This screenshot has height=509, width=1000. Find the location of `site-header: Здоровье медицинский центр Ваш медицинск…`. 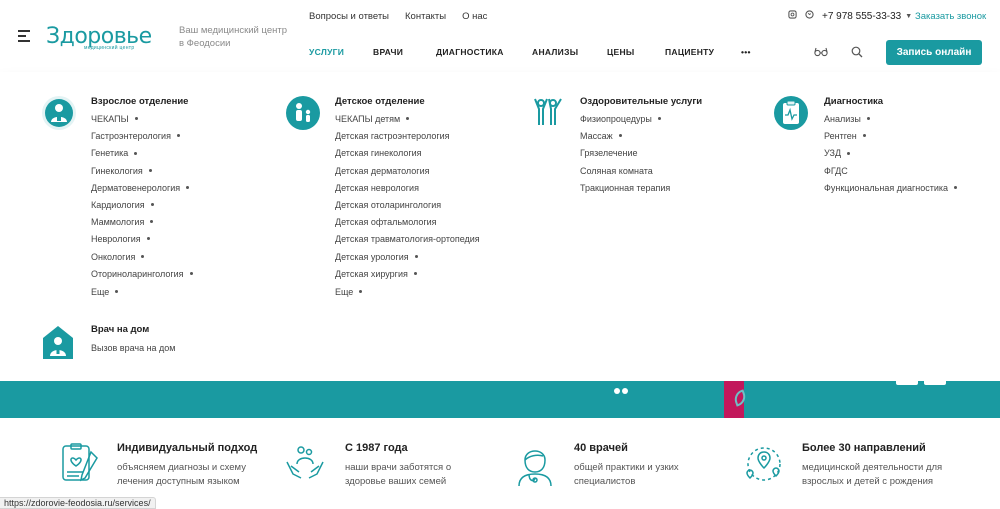

site-header: Здоровье медицинский центр Ваш медицинск… is located at coordinates (500, 36).